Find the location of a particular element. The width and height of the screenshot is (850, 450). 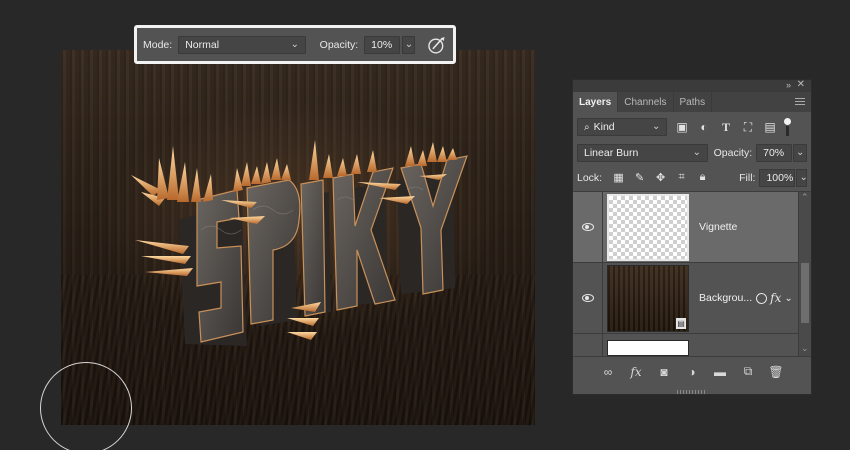

panel-resize-grip is located at coordinates (692, 392).